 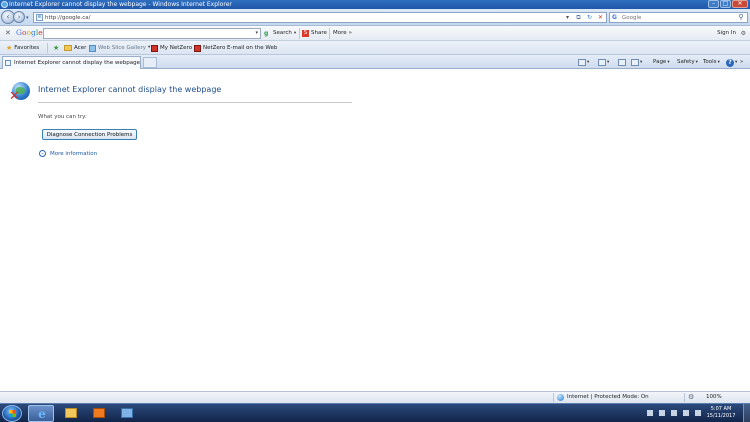 I want to click on print-button: ▾, so click(x=636, y=62).